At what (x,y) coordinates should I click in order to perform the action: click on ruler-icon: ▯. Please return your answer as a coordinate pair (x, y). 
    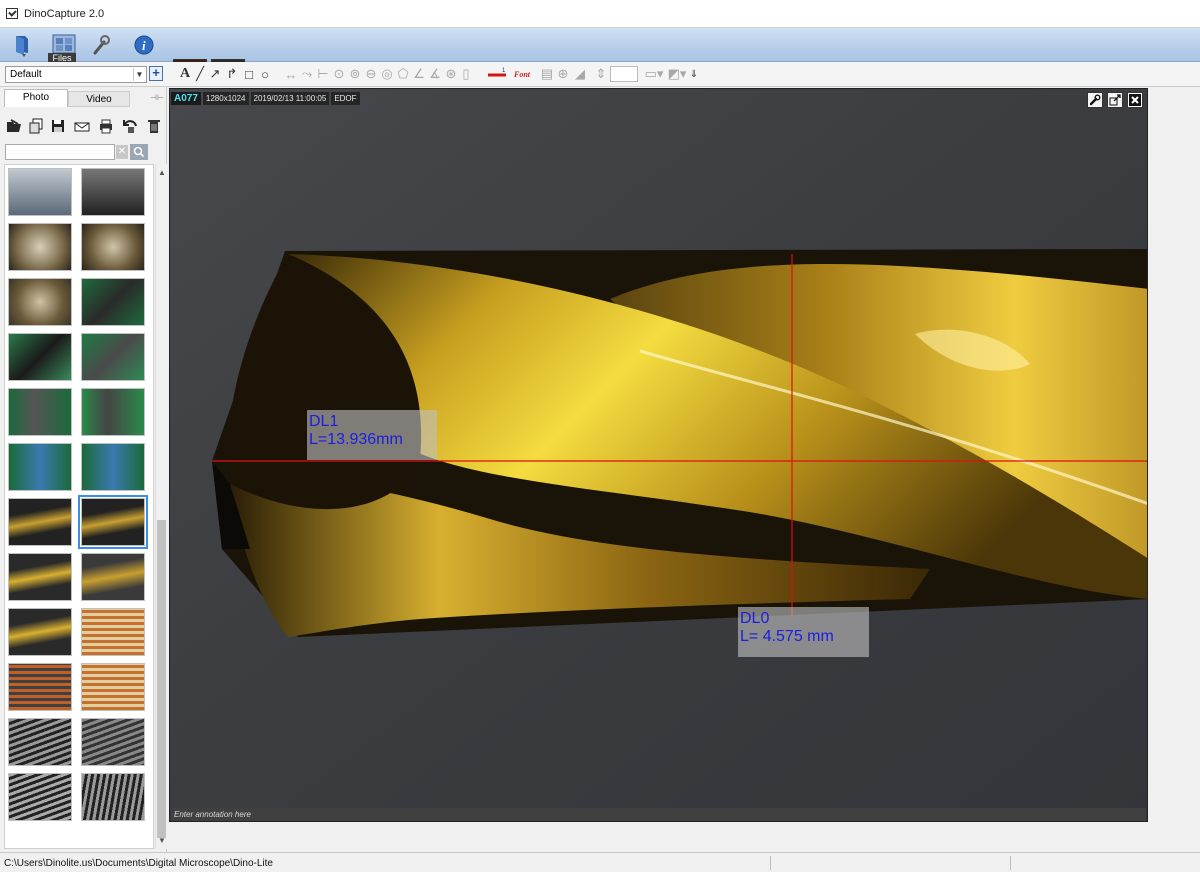
    Looking at the image, I should click on (466, 74).